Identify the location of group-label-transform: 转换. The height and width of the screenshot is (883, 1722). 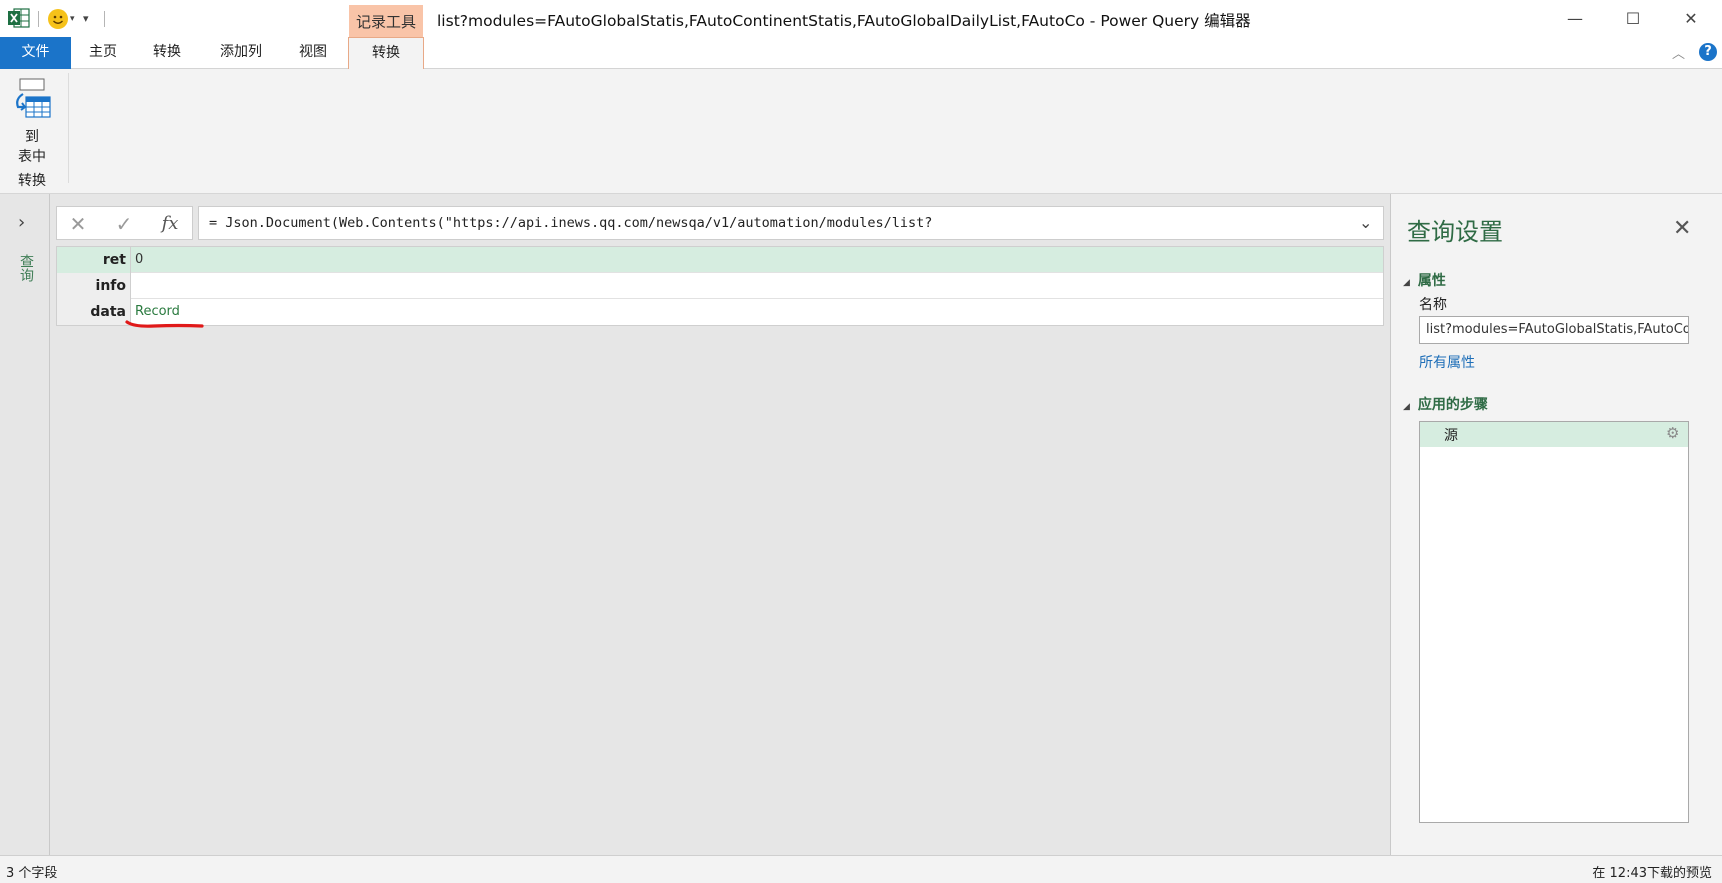
(32, 181).